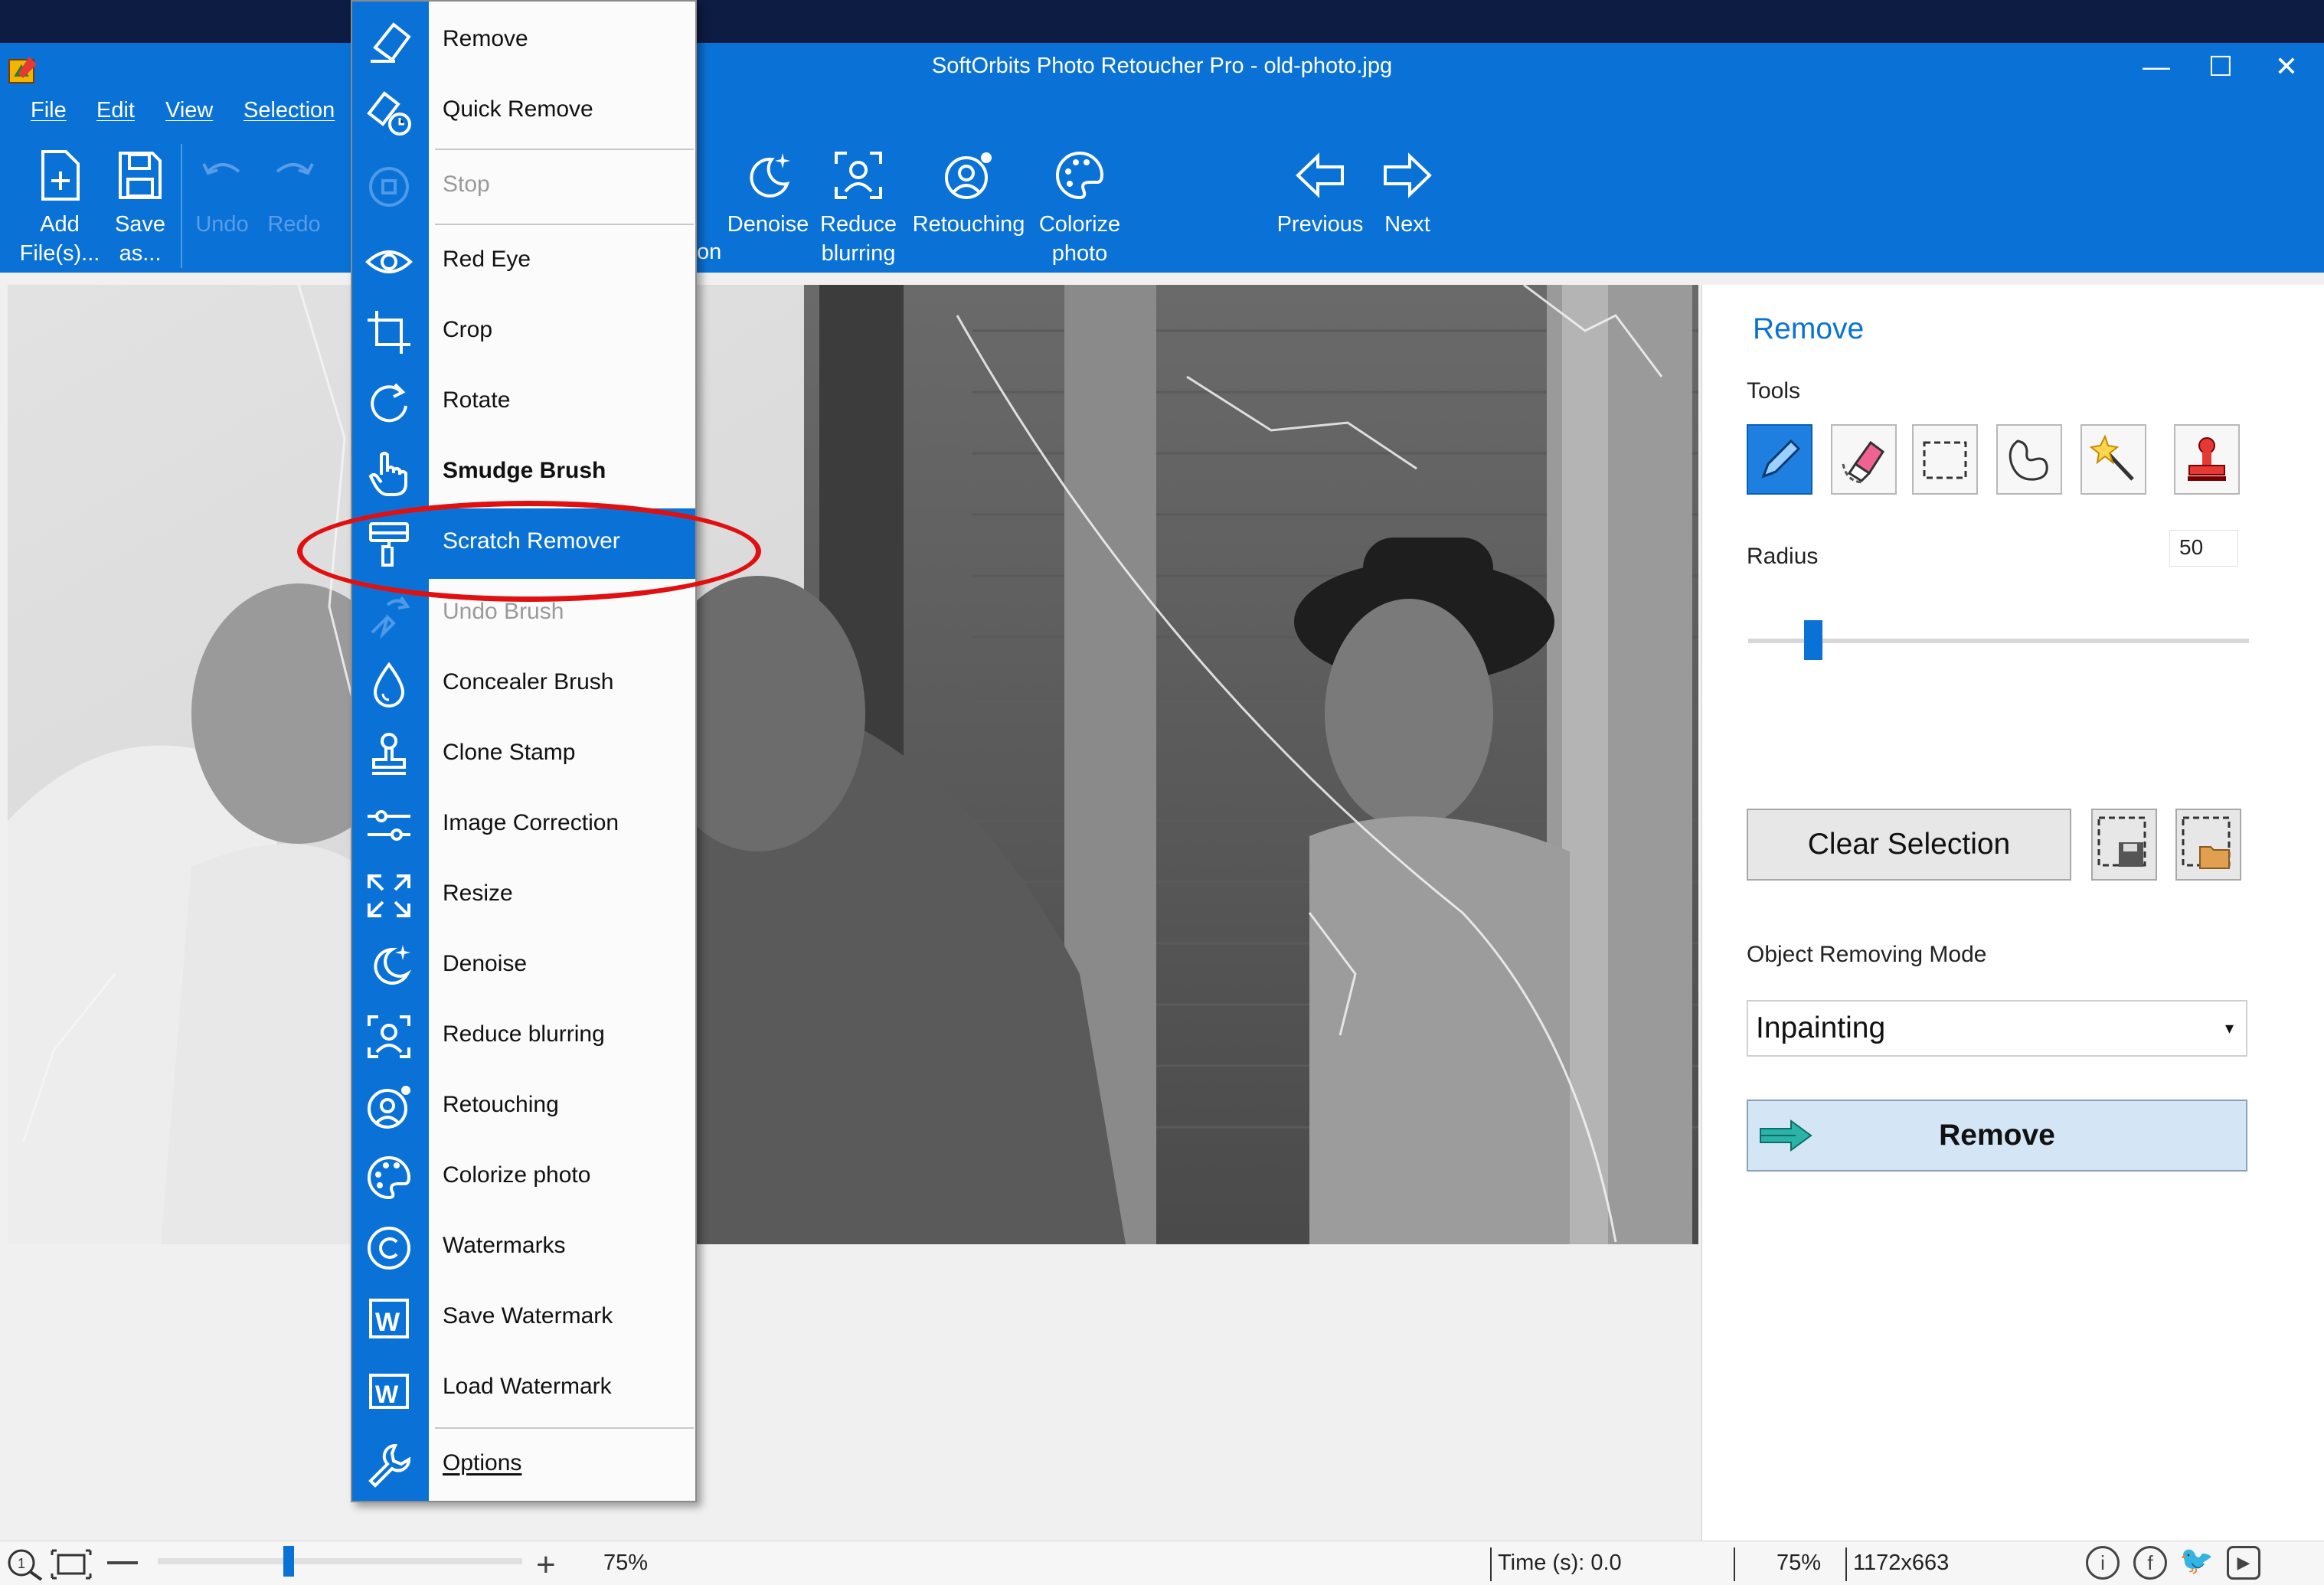 The width and height of the screenshot is (2324, 1585). What do you see at coordinates (2207, 459) in the screenshot?
I see `stamp-tool-button` at bounding box center [2207, 459].